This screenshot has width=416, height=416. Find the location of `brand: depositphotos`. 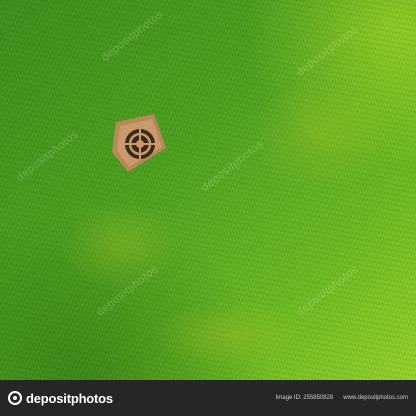

brand: depositphotos is located at coordinates (60, 398).